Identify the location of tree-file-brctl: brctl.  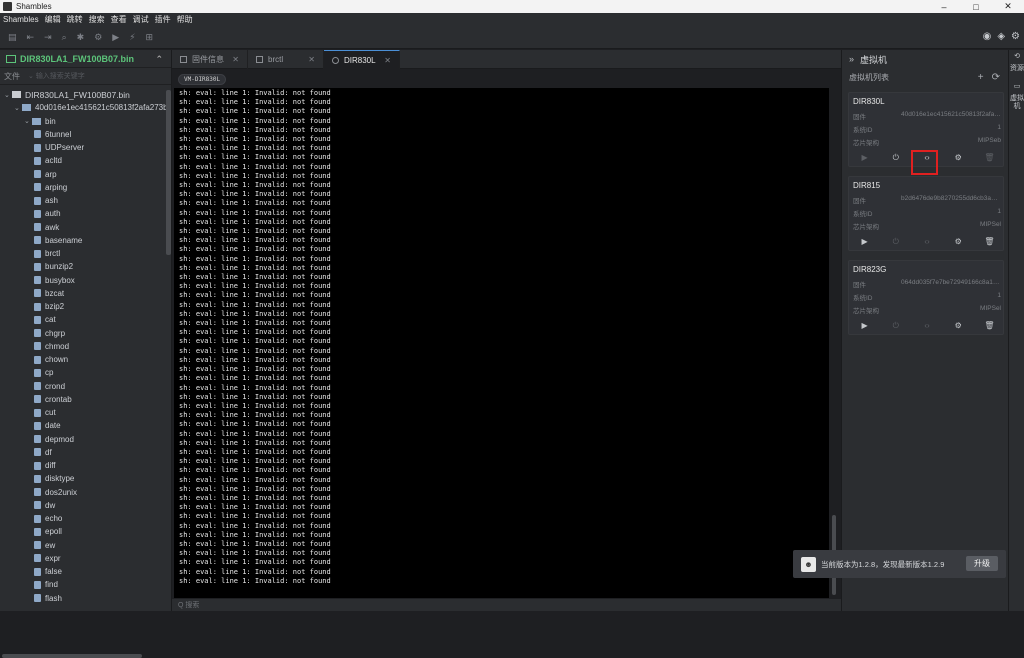
(83, 253).